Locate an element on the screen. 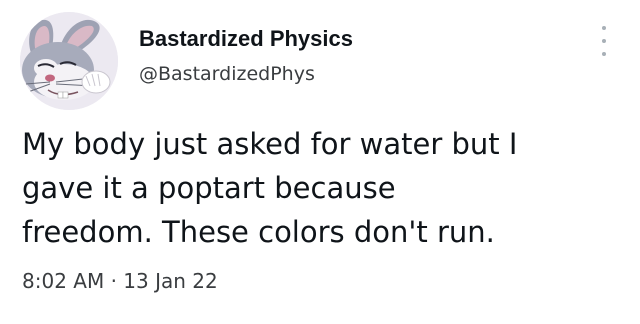 The height and width of the screenshot is (324, 640). bugs-bunny-avatar-icon is located at coordinates (69, 61).